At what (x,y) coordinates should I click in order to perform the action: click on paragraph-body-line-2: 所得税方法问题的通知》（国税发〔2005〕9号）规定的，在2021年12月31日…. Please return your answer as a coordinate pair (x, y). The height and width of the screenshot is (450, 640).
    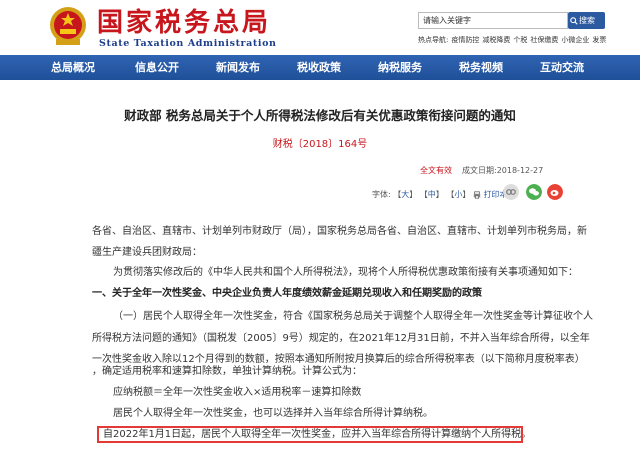
    Looking at the image, I should click on (341, 338).